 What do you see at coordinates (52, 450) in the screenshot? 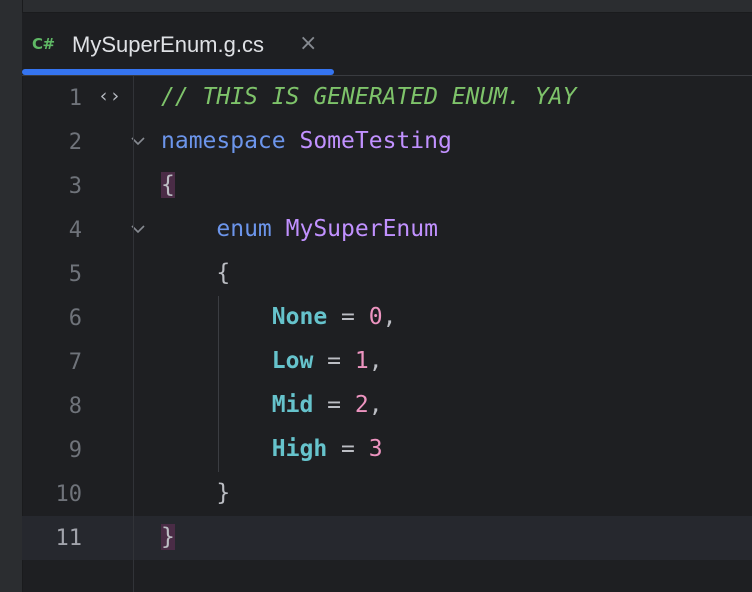
I see `line-number: 9` at bounding box center [52, 450].